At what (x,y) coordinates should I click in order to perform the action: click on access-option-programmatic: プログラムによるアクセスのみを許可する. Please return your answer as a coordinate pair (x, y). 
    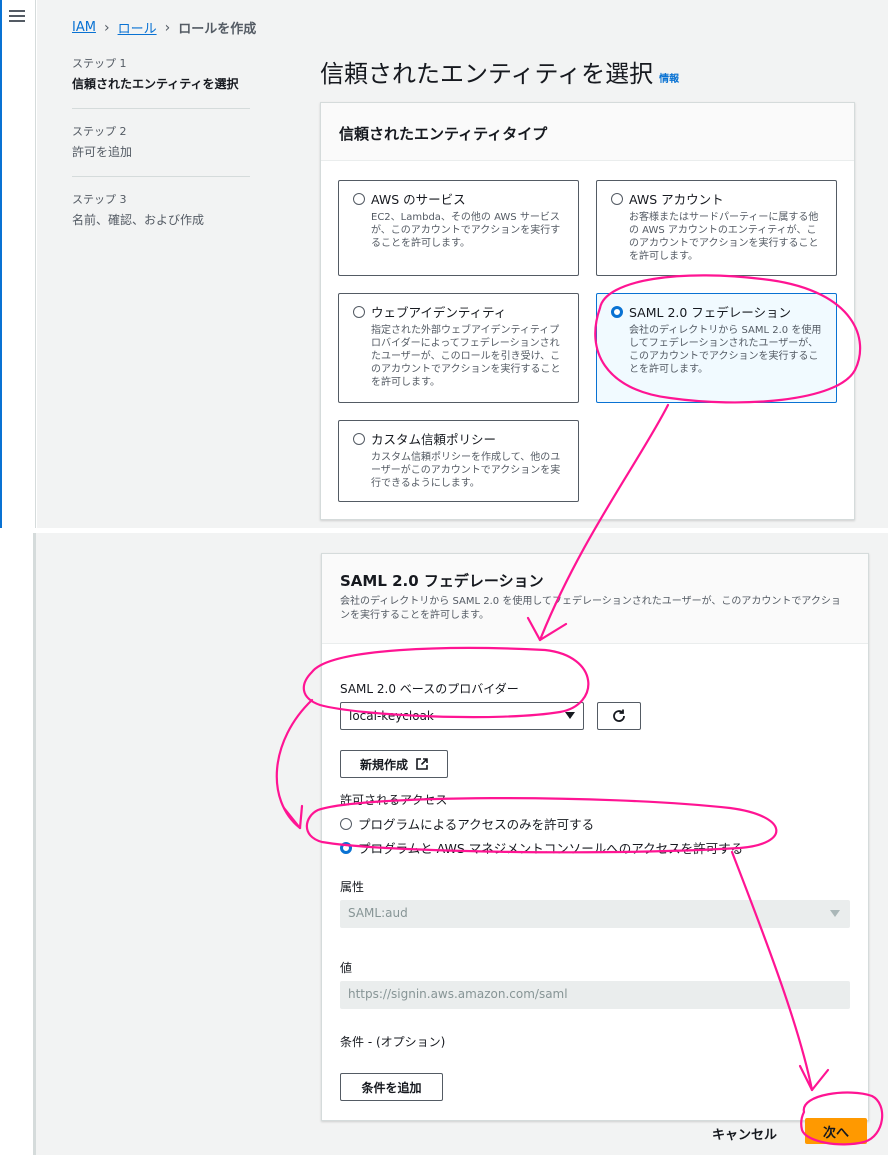
    Looking at the image, I should click on (467, 823).